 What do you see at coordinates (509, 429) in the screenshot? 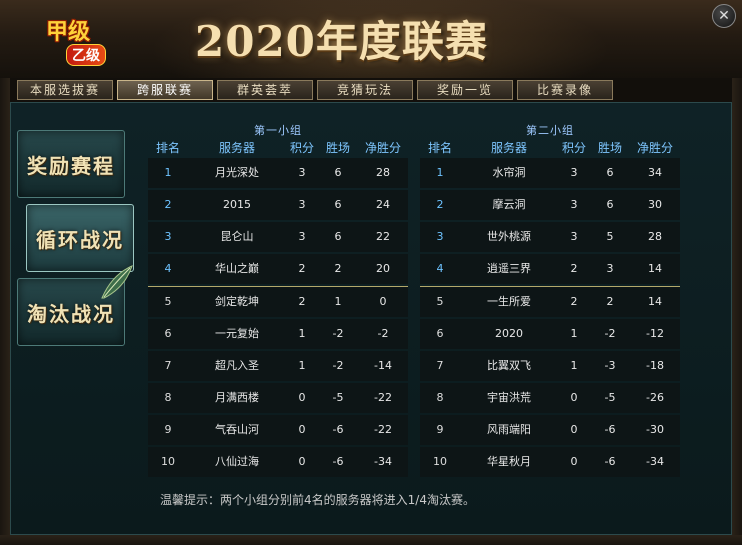
I see `cell-server: 风雨端阳` at bounding box center [509, 429].